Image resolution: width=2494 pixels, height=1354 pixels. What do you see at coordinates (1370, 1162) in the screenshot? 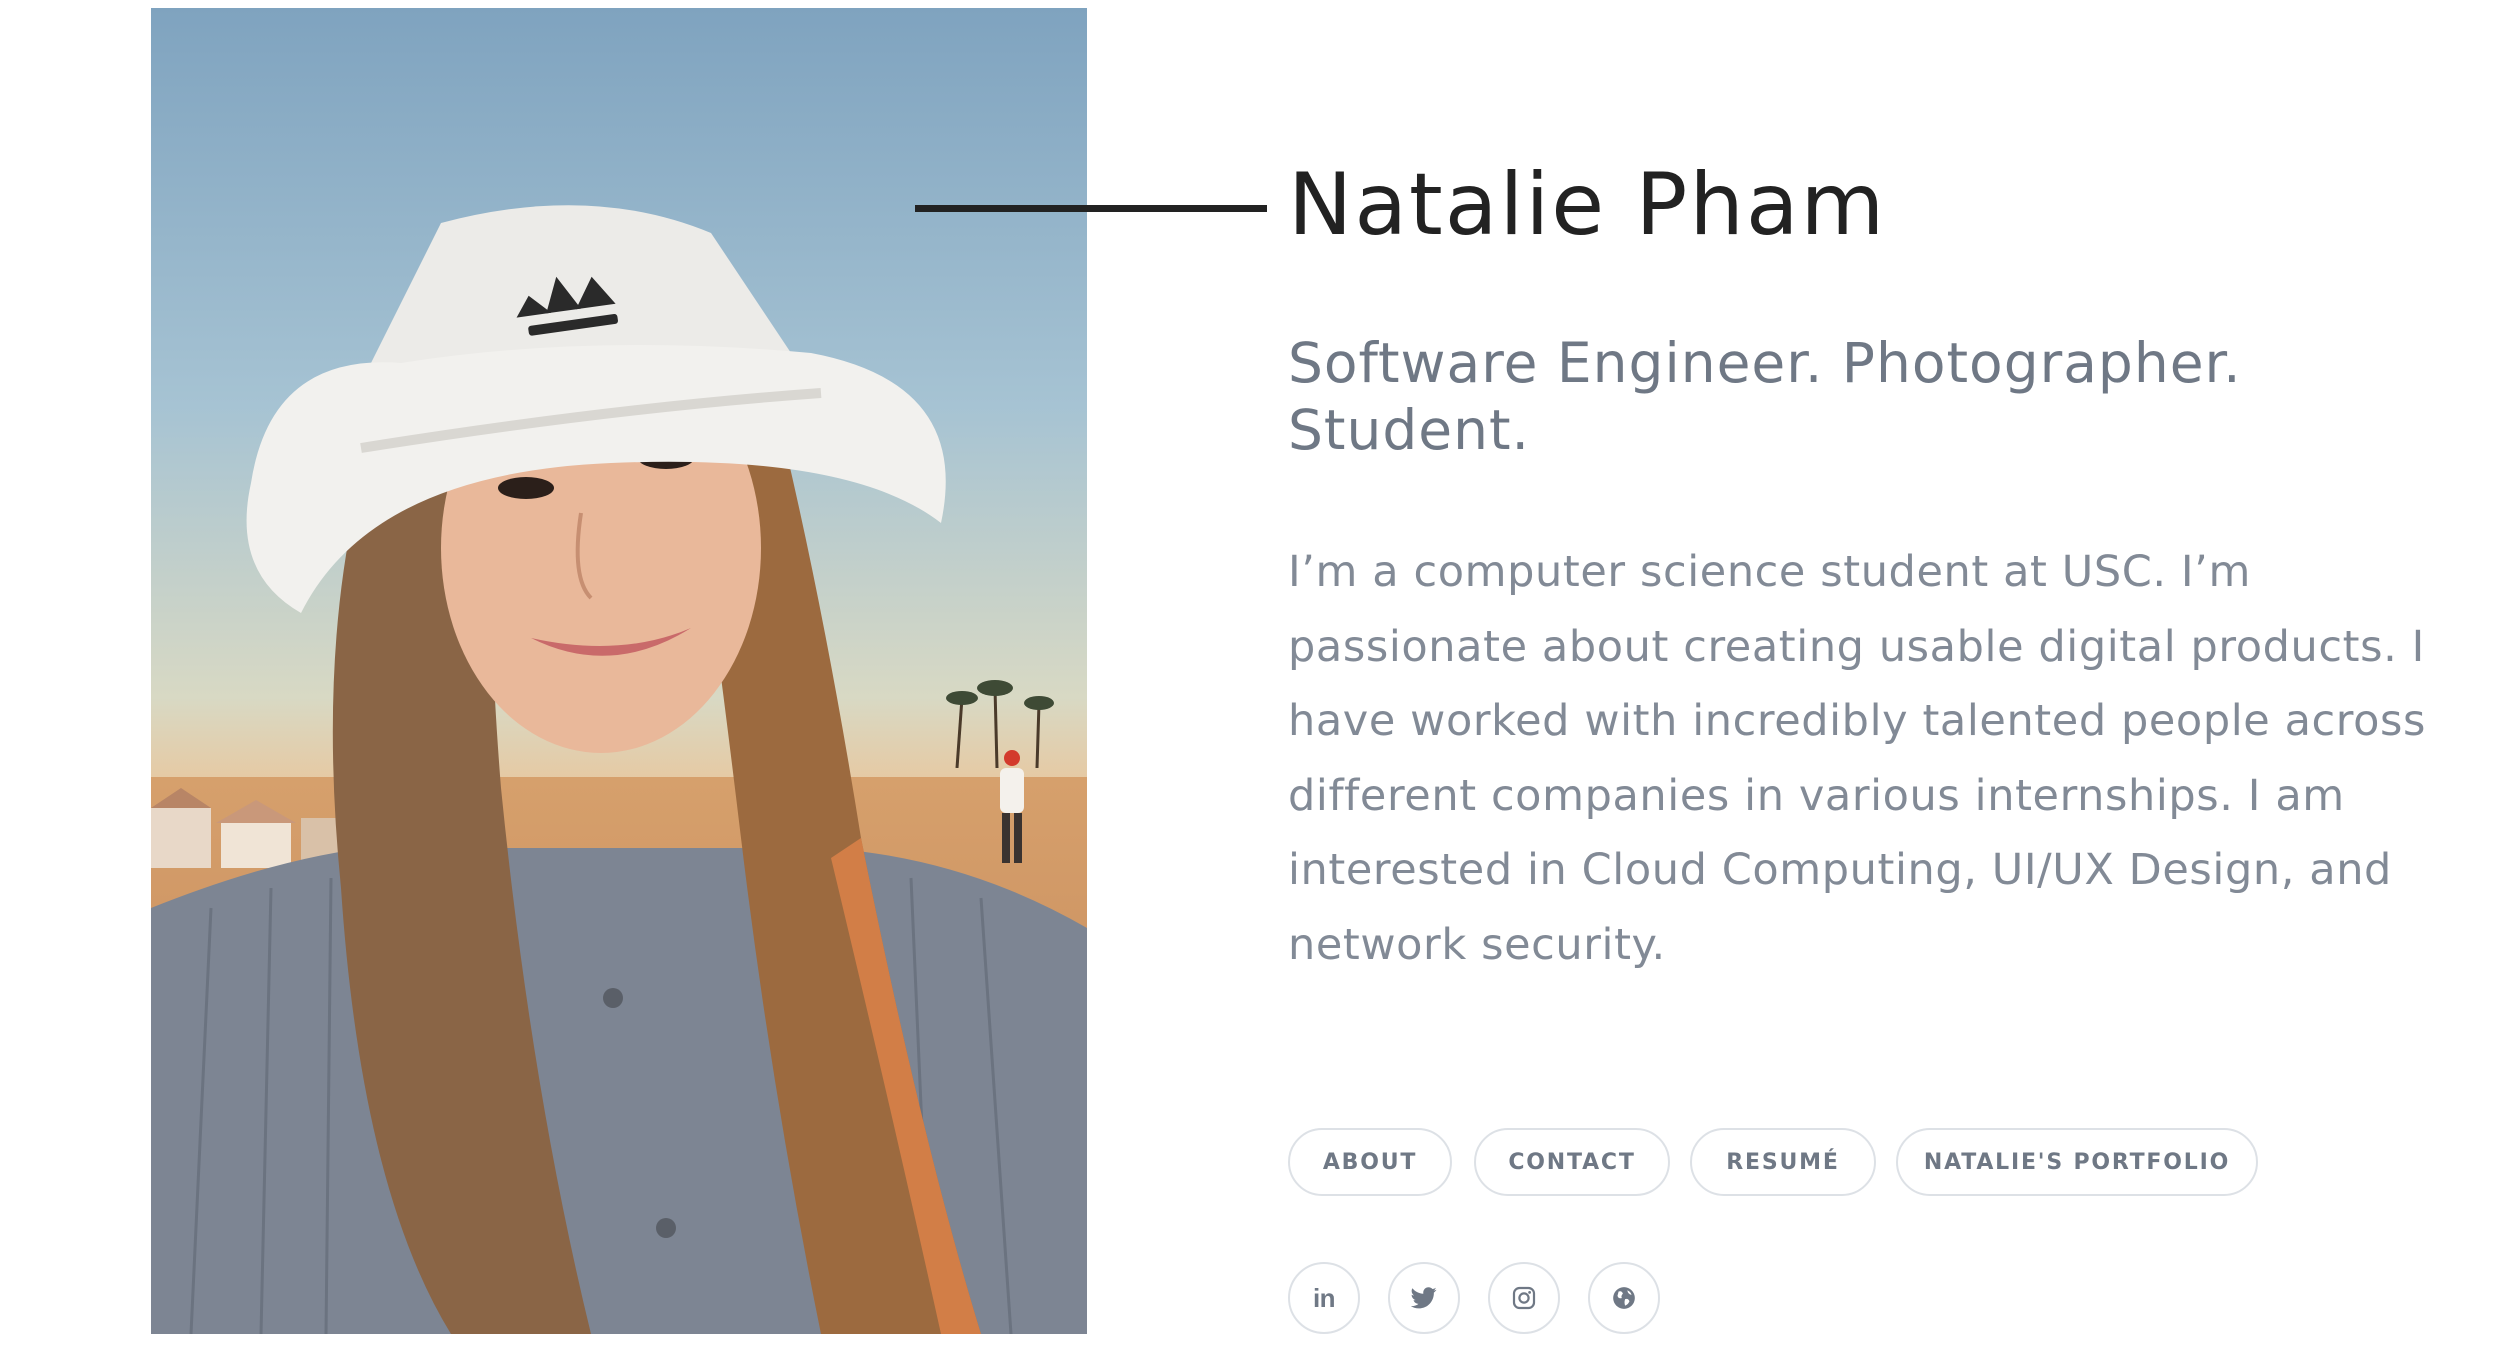
I see `about-button: ABOUT` at bounding box center [1370, 1162].